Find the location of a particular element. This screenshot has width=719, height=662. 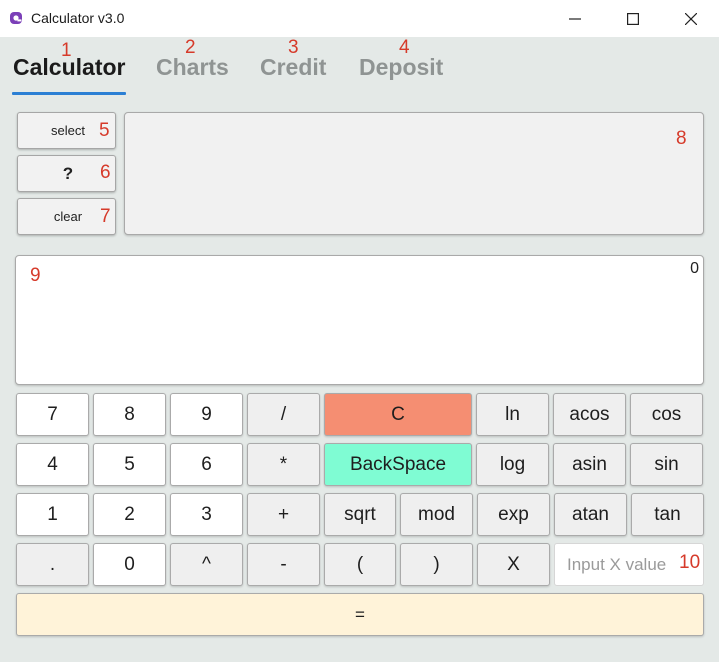

key-acos: acos is located at coordinates (589, 414).